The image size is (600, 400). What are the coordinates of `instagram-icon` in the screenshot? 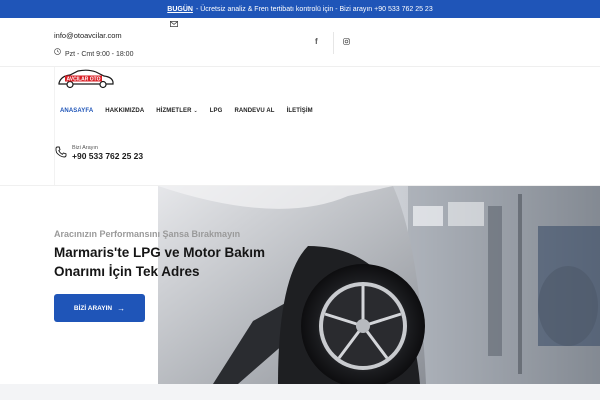 It's located at (346, 41).